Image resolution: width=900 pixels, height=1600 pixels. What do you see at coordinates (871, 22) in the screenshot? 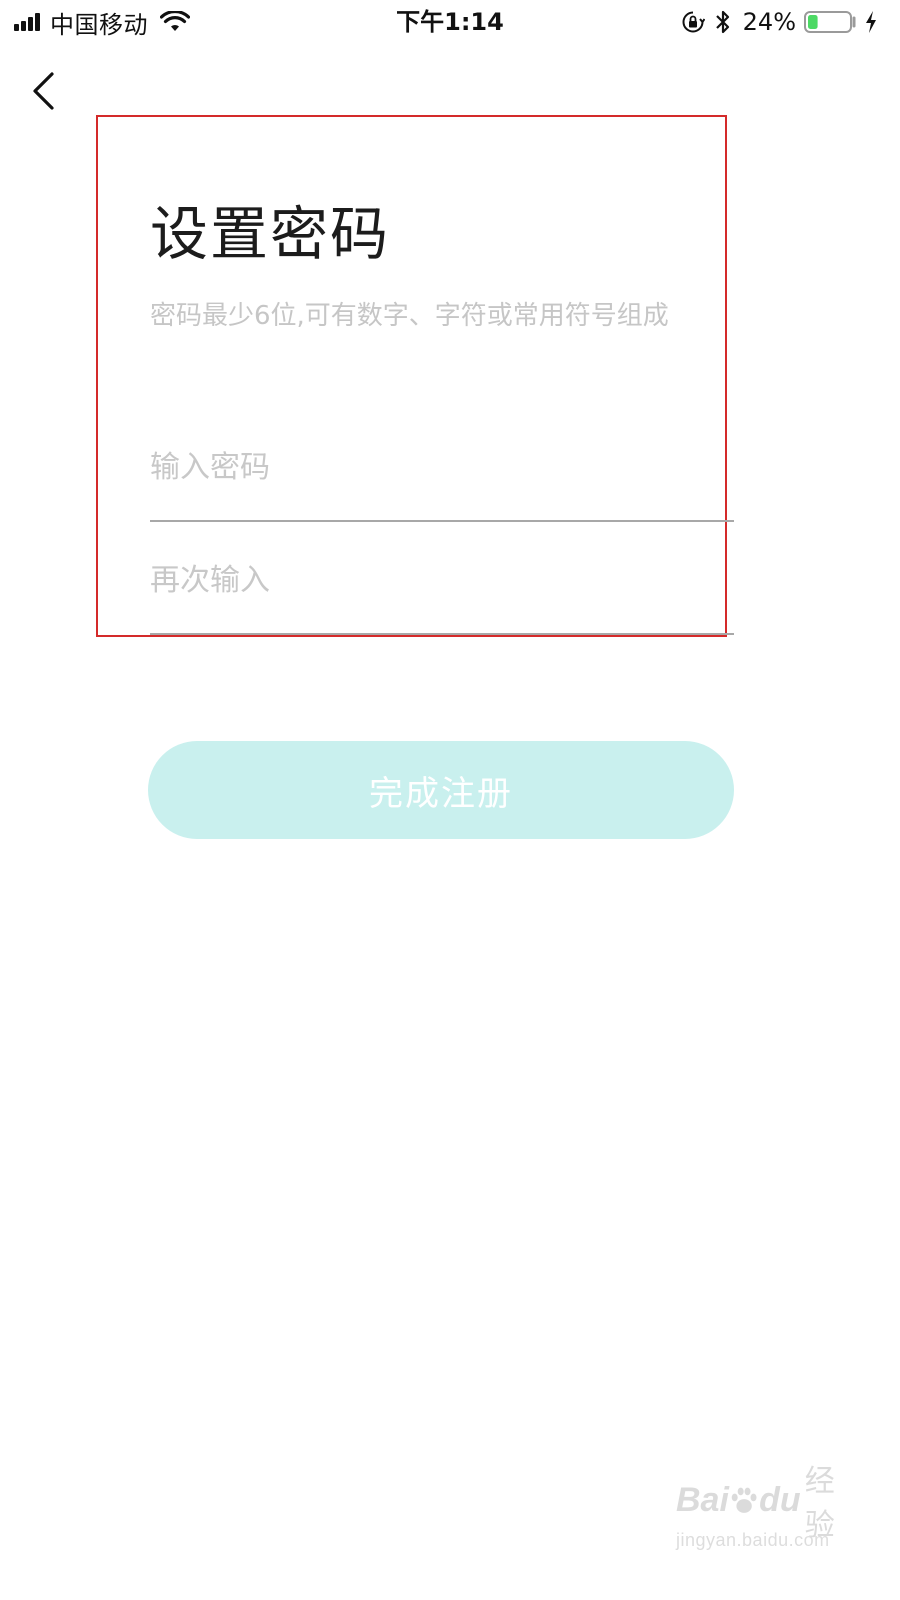
I see `charging-bolt-icon` at bounding box center [871, 22].